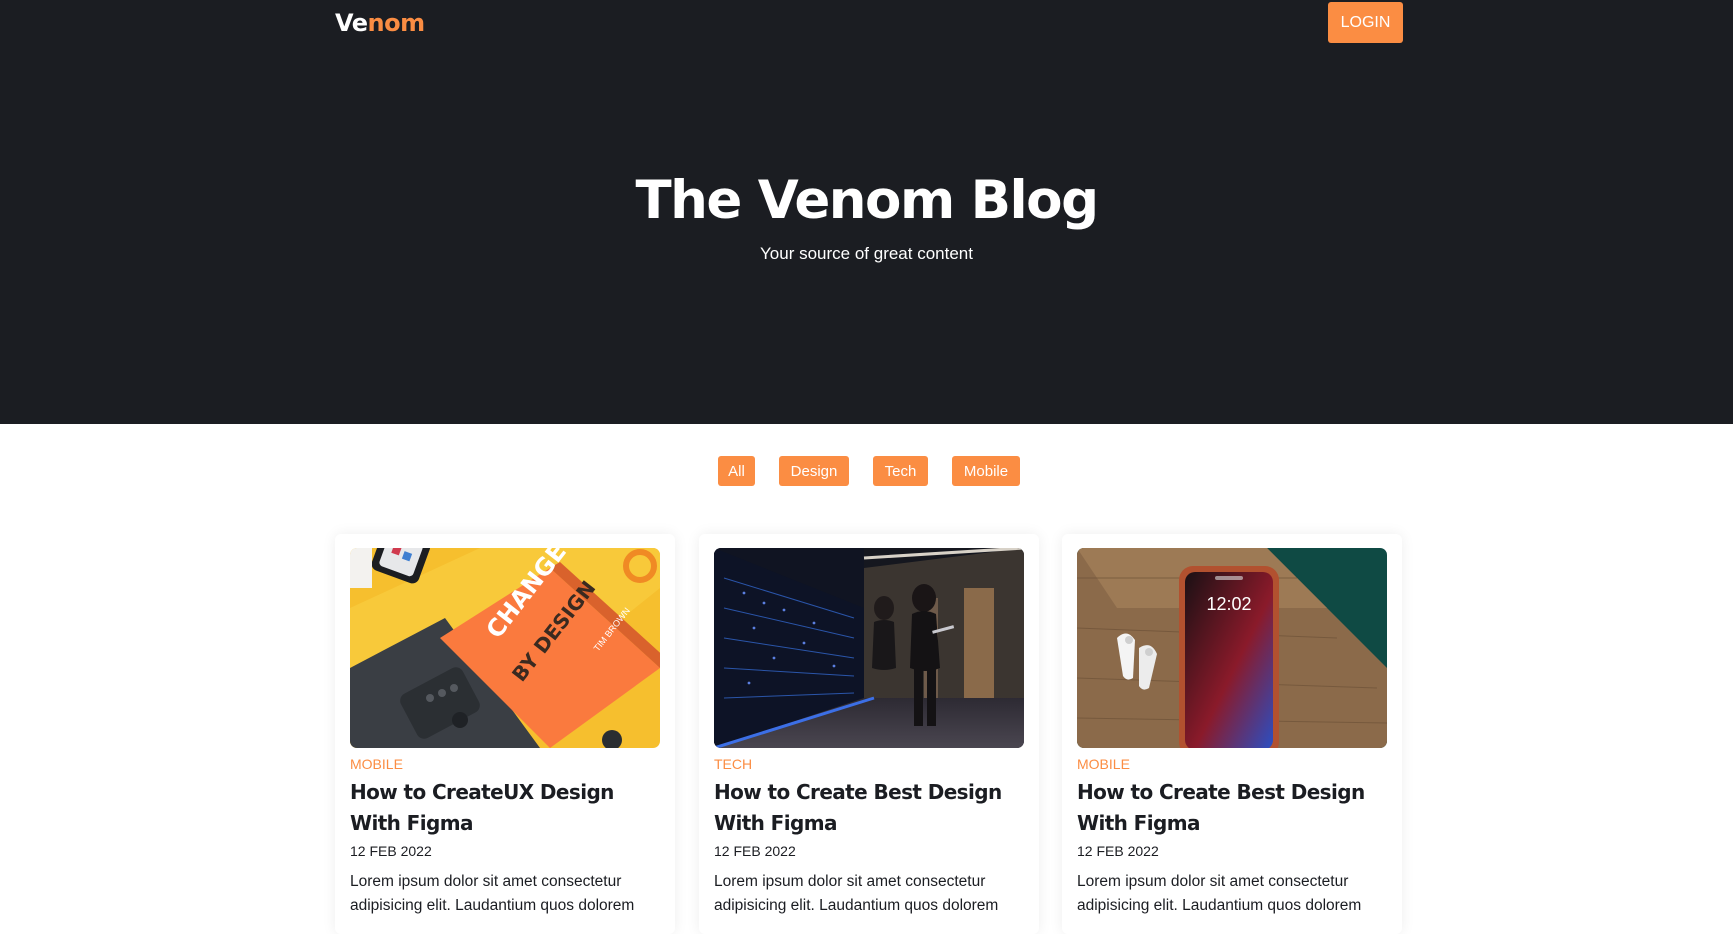  I want to click on logo-part-white: Ve, so click(351, 23).